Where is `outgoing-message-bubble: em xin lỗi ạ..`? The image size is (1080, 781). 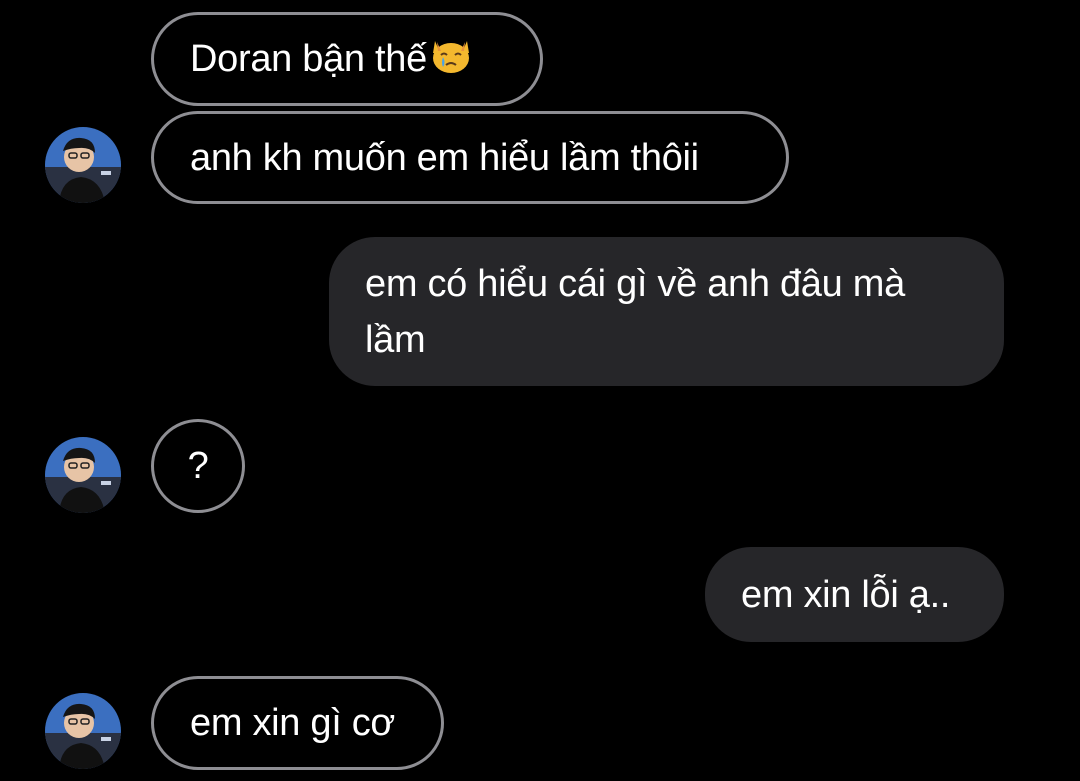 outgoing-message-bubble: em xin lỗi ạ.. is located at coordinates (854, 594).